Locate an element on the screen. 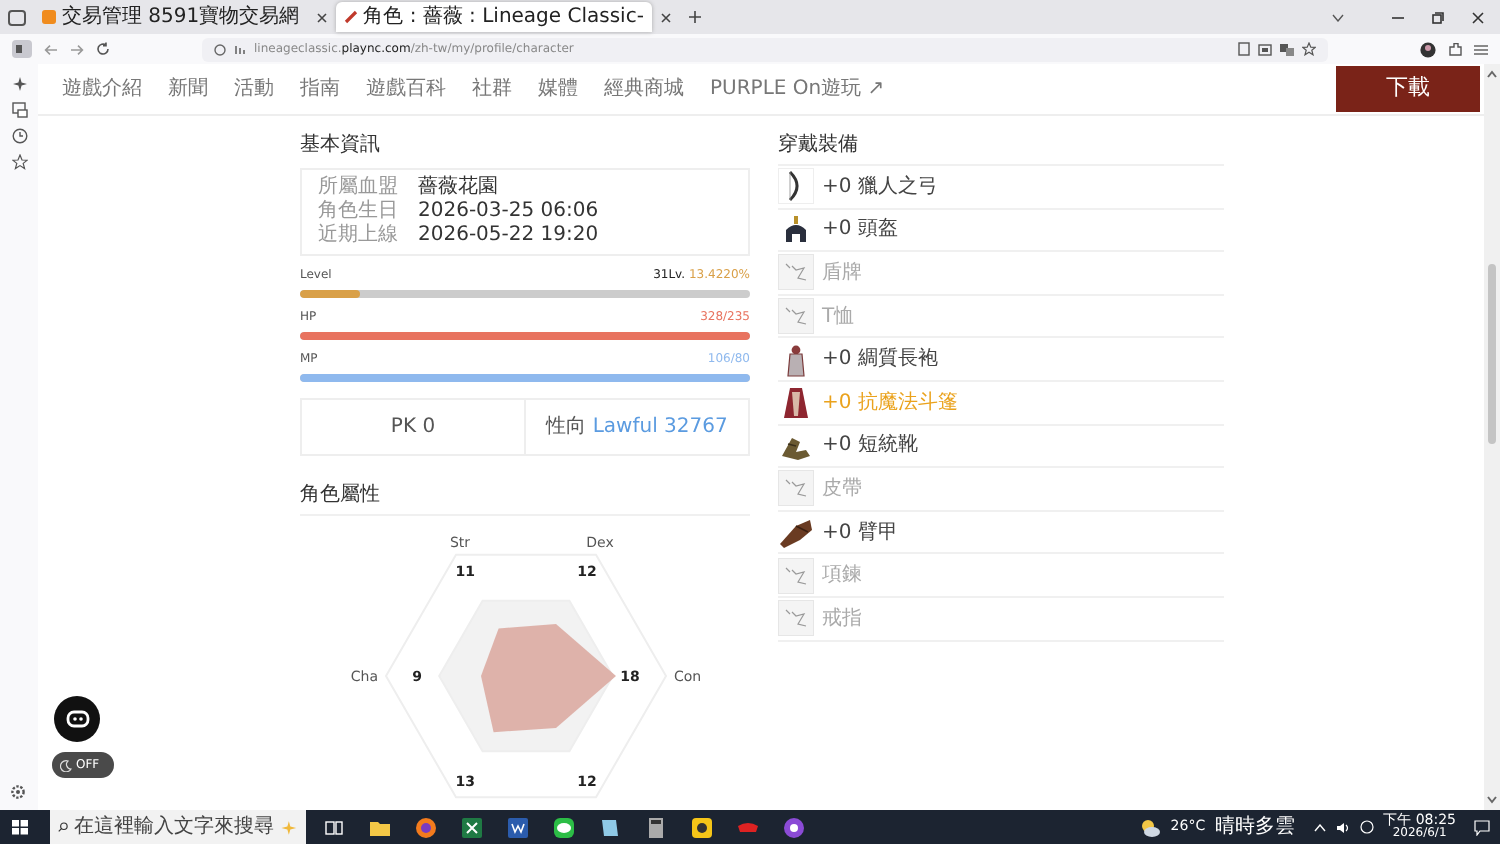  search-placeholder: 在這裡輸入文字來搜尋 is located at coordinates (174, 827).